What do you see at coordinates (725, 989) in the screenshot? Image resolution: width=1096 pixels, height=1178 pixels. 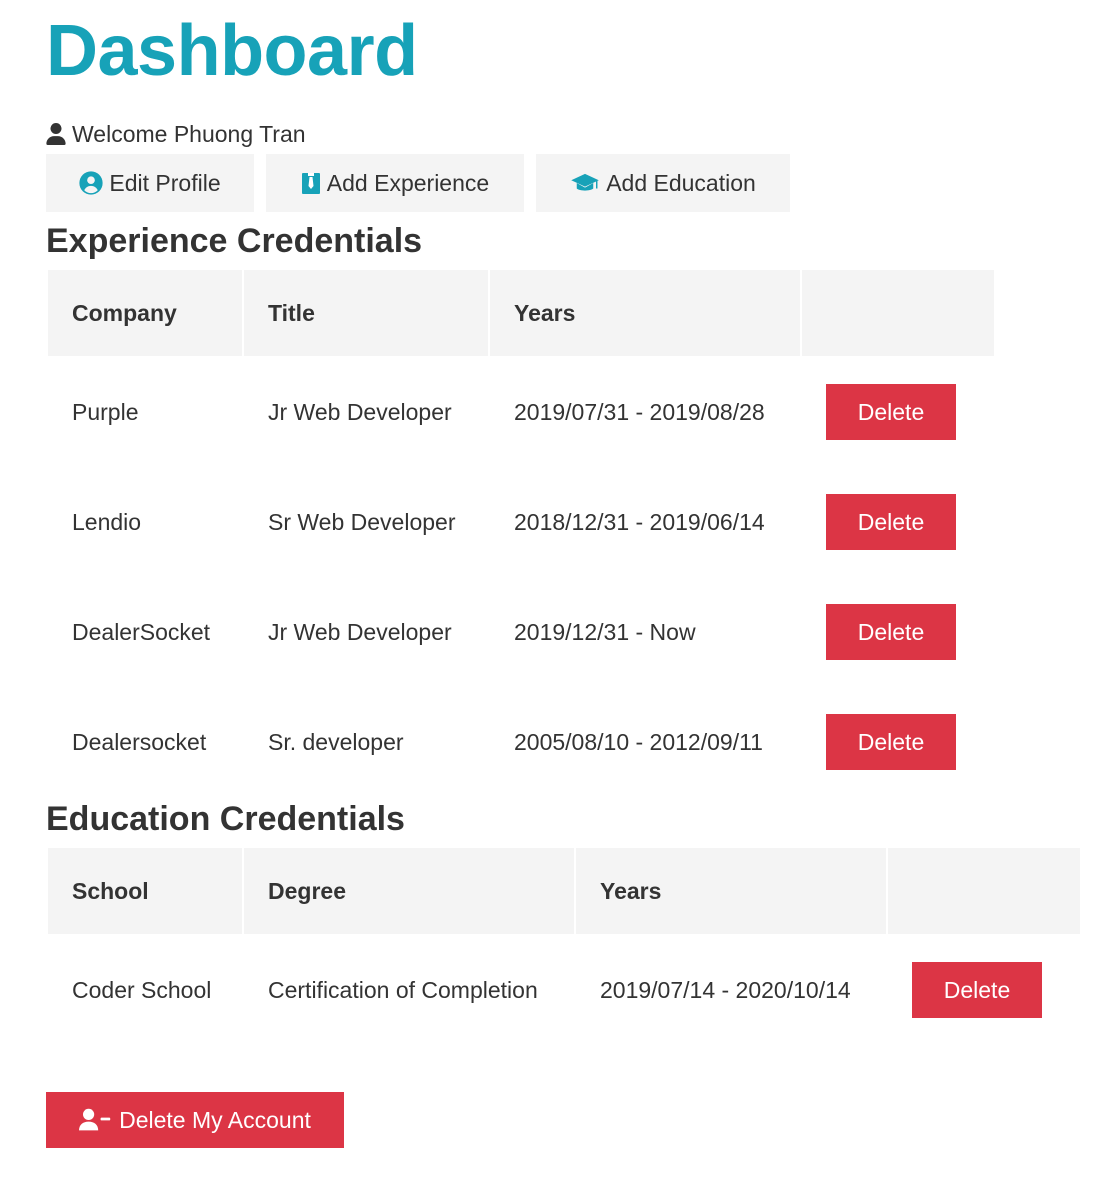 I see `years-cell: 2019/07/14 - 2020/10/14` at bounding box center [725, 989].